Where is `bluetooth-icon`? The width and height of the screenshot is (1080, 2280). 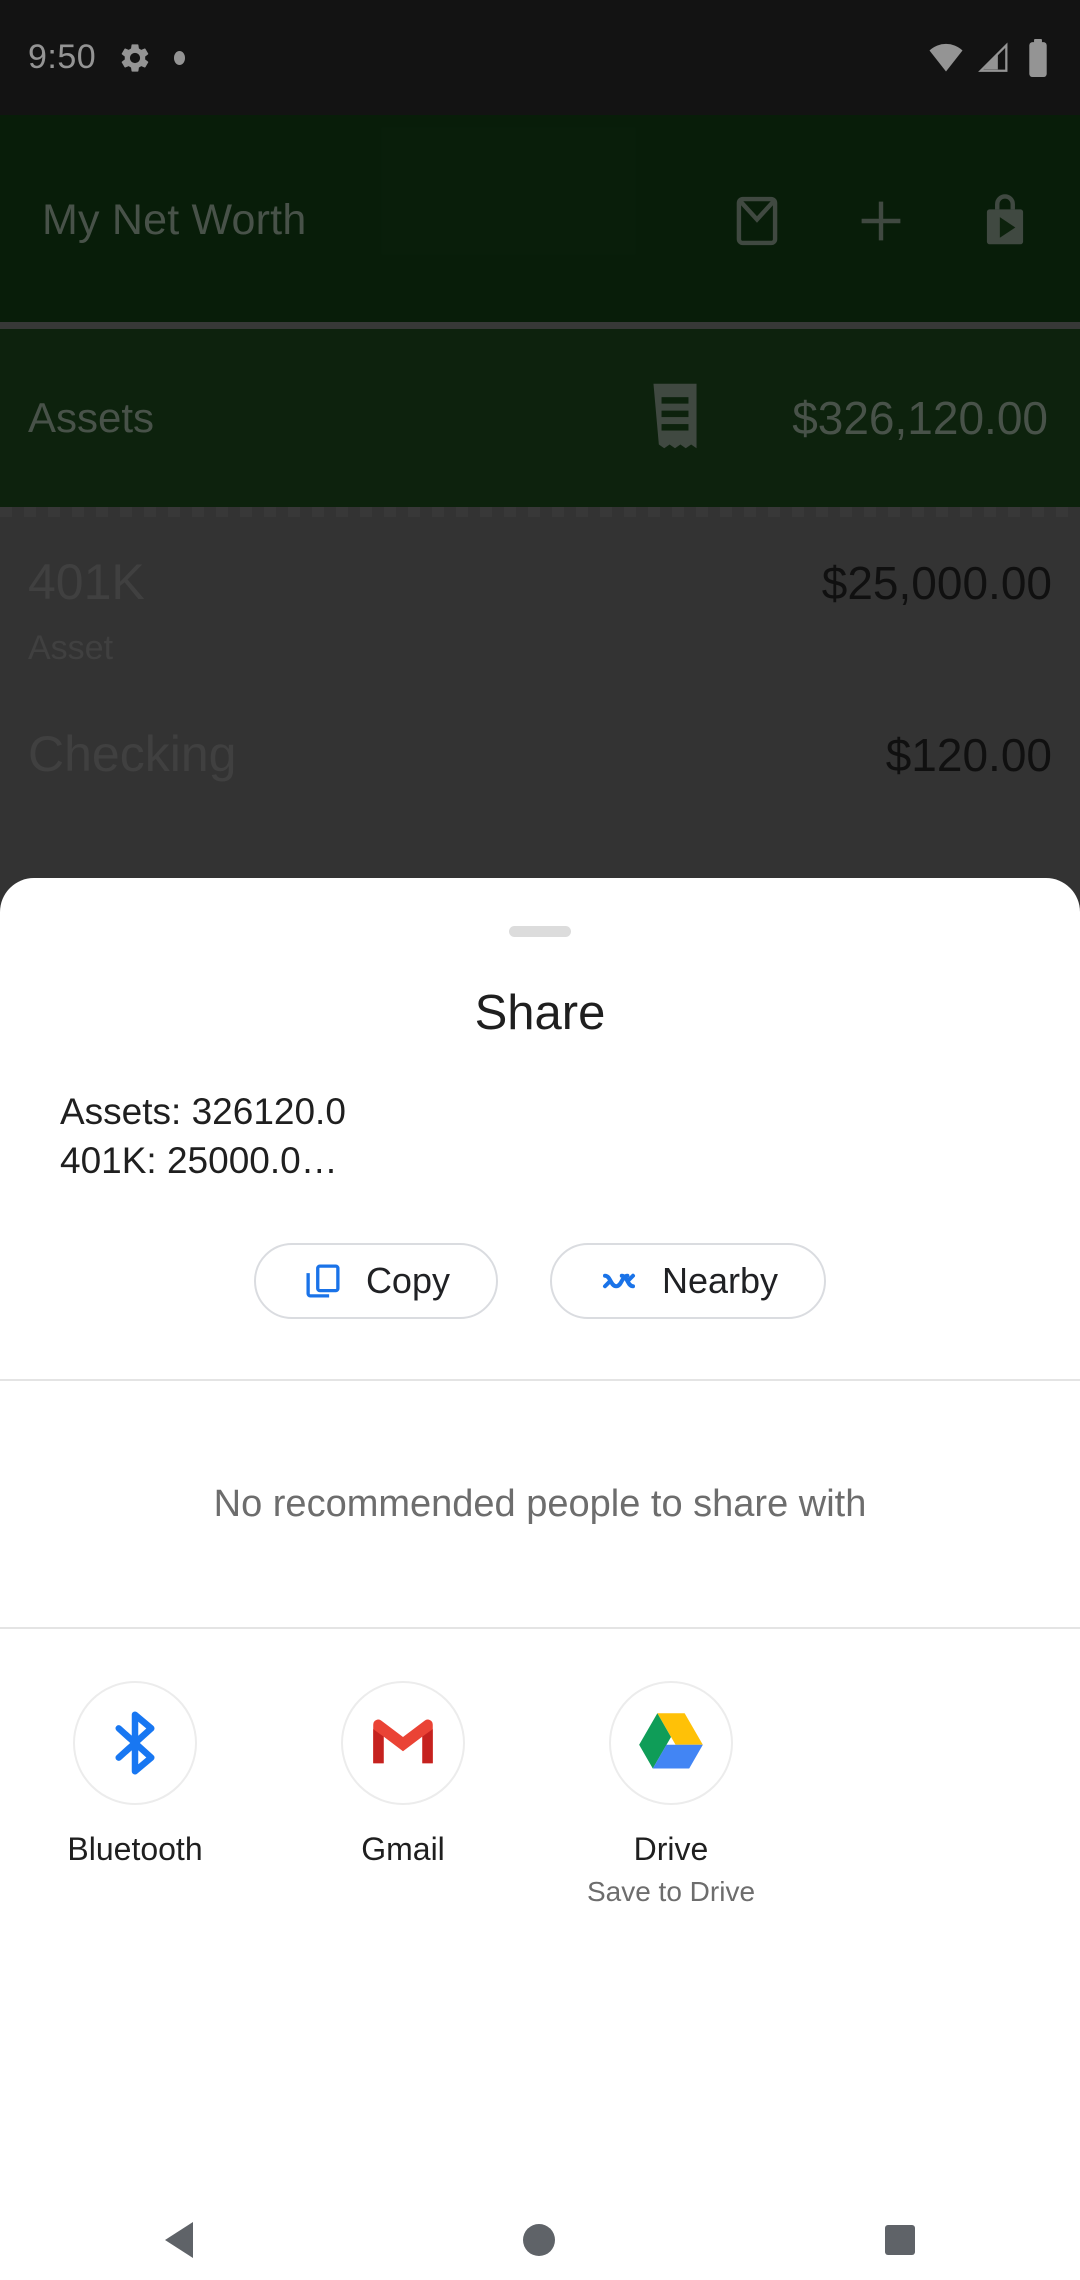 bluetooth-icon is located at coordinates (135, 1743).